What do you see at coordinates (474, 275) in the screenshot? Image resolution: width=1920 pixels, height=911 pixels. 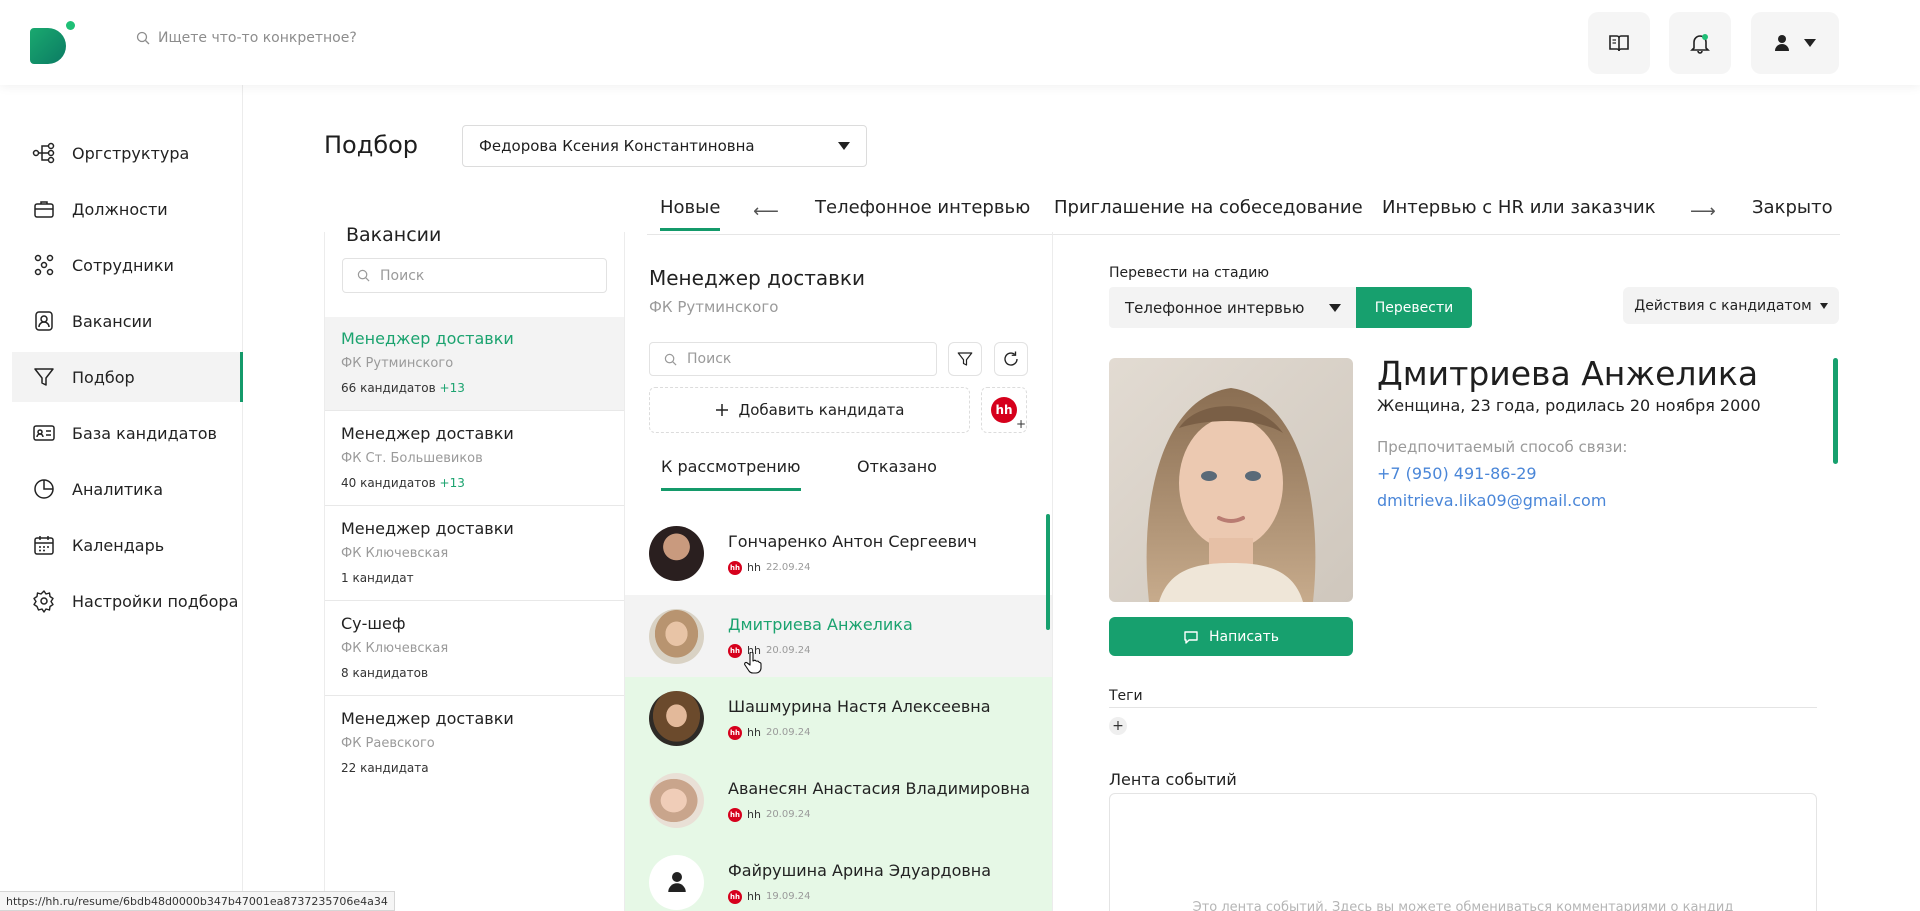 I see `vacancy-search-input: Поиск` at bounding box center [474, 275].